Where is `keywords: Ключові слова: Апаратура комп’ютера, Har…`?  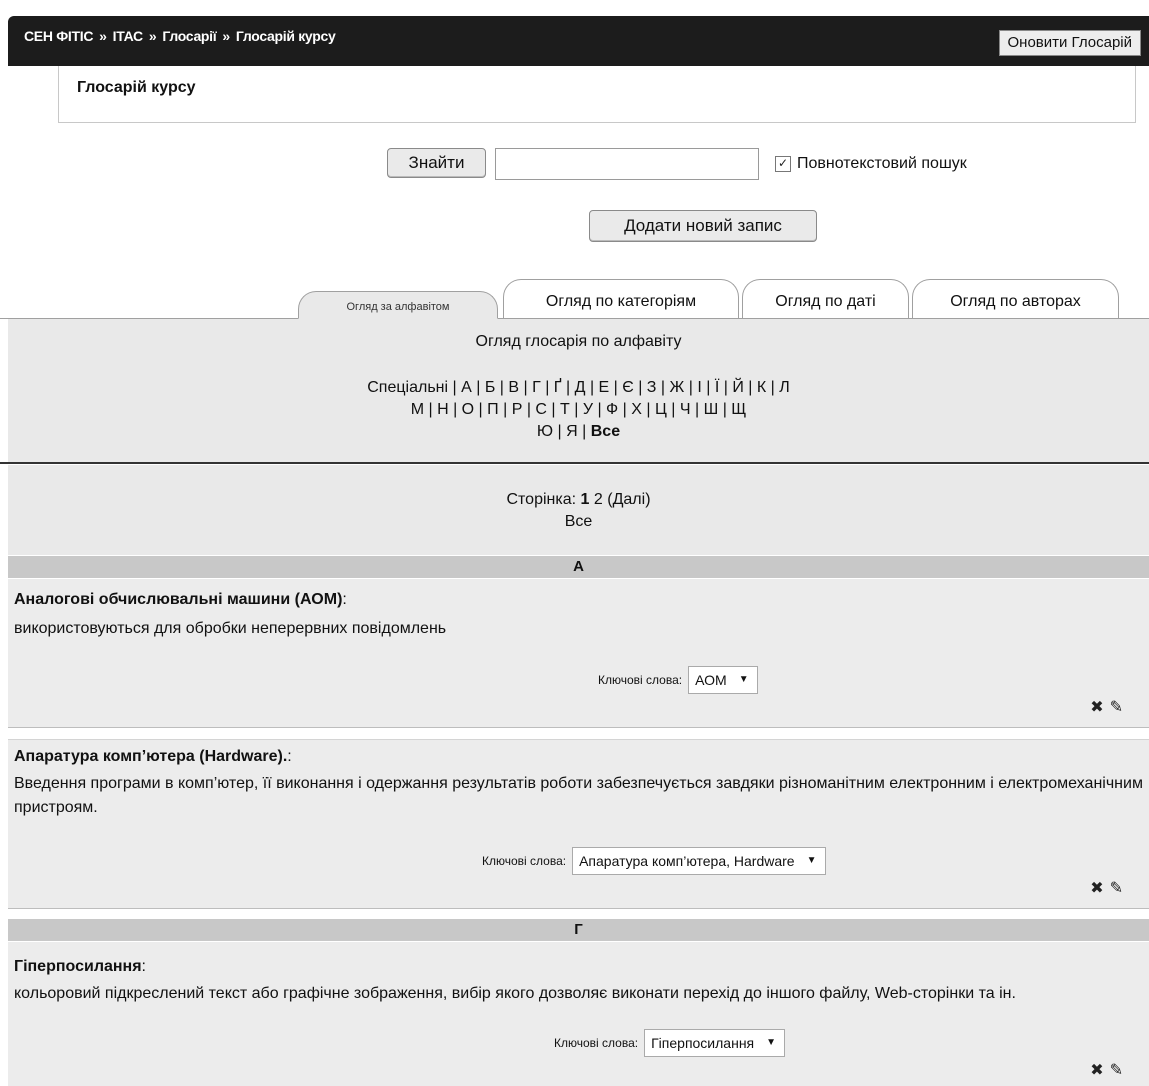 keywords: Ключові слова: Апаратура комп’ютера, Har… is located at coordinates (654, 861).